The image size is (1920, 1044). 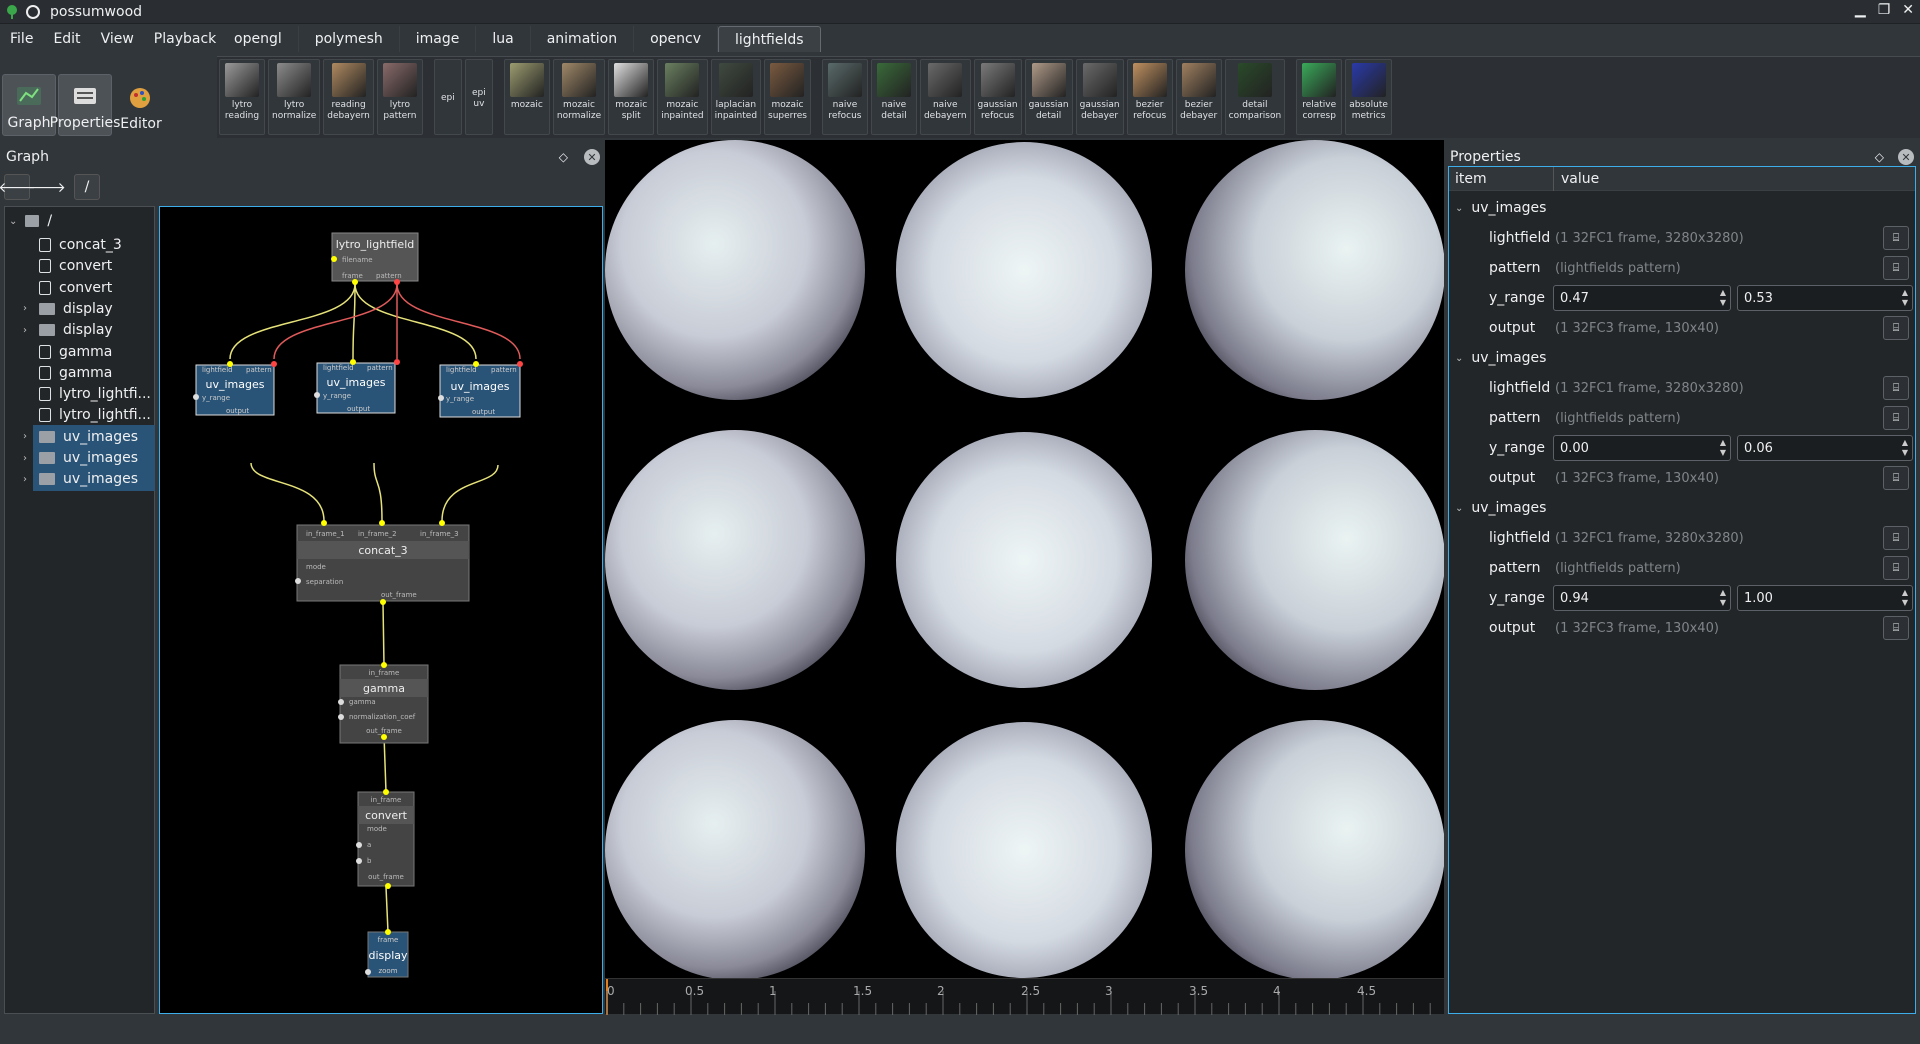 What do you see at coordinates (18, 187) in the screenshot?
I see `back-button: 🡐` at bounding box center [18, 187].